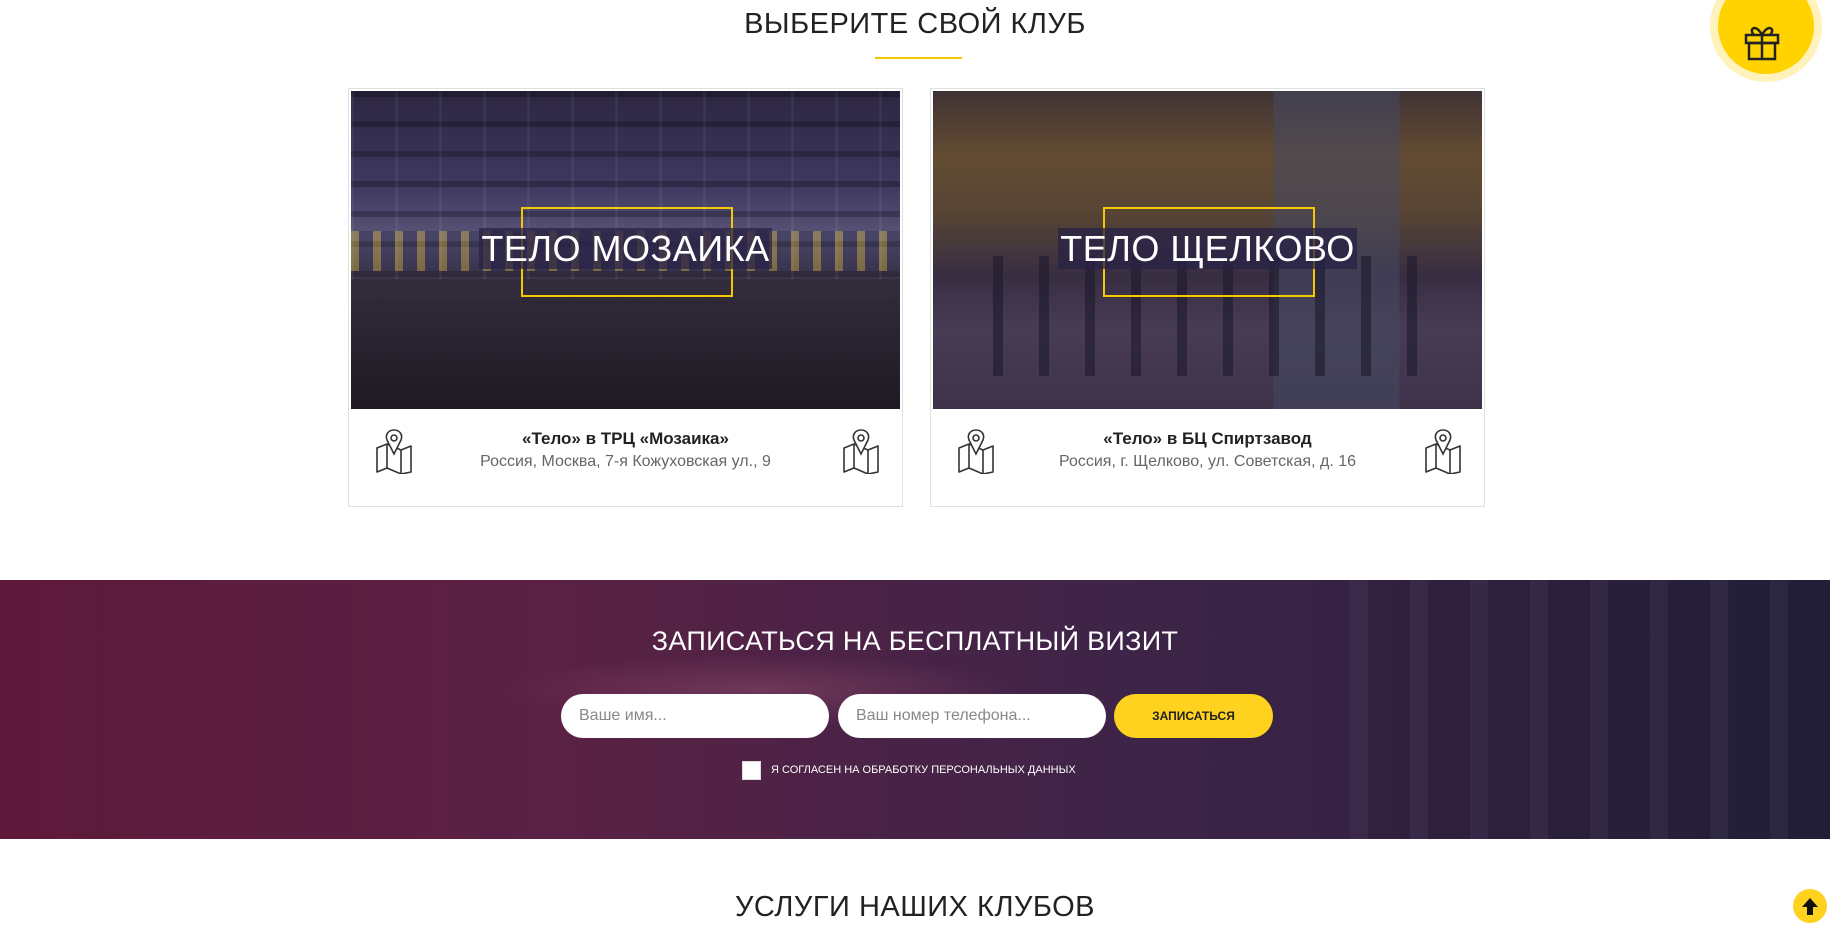 This screenshot has width=1830, height=930. Describe the element at coordinates (1207, 461) in the screenshot. I see `club-address: Россия, г. Щелково, ул. Советская, д. 16` at that location.